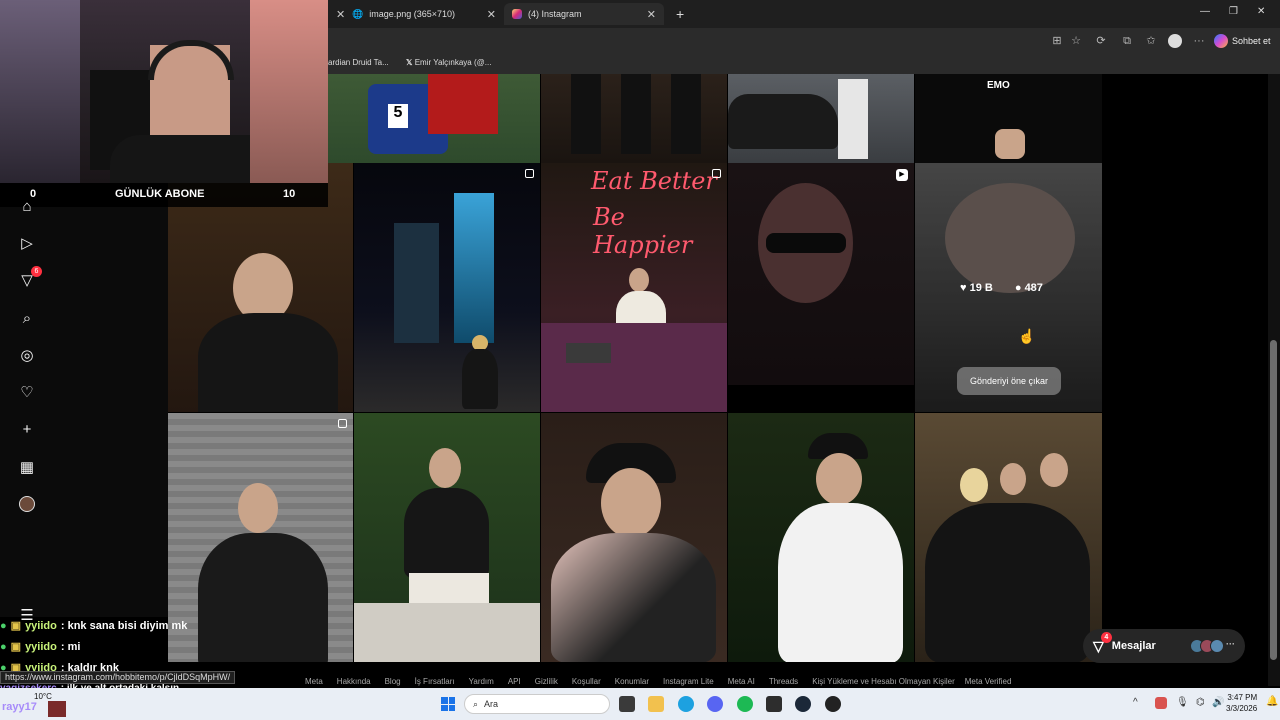  Describe the element at coordinates (634, 287) in the screenshot. I see `post-tile: Eat Better Be Happier` at that location.